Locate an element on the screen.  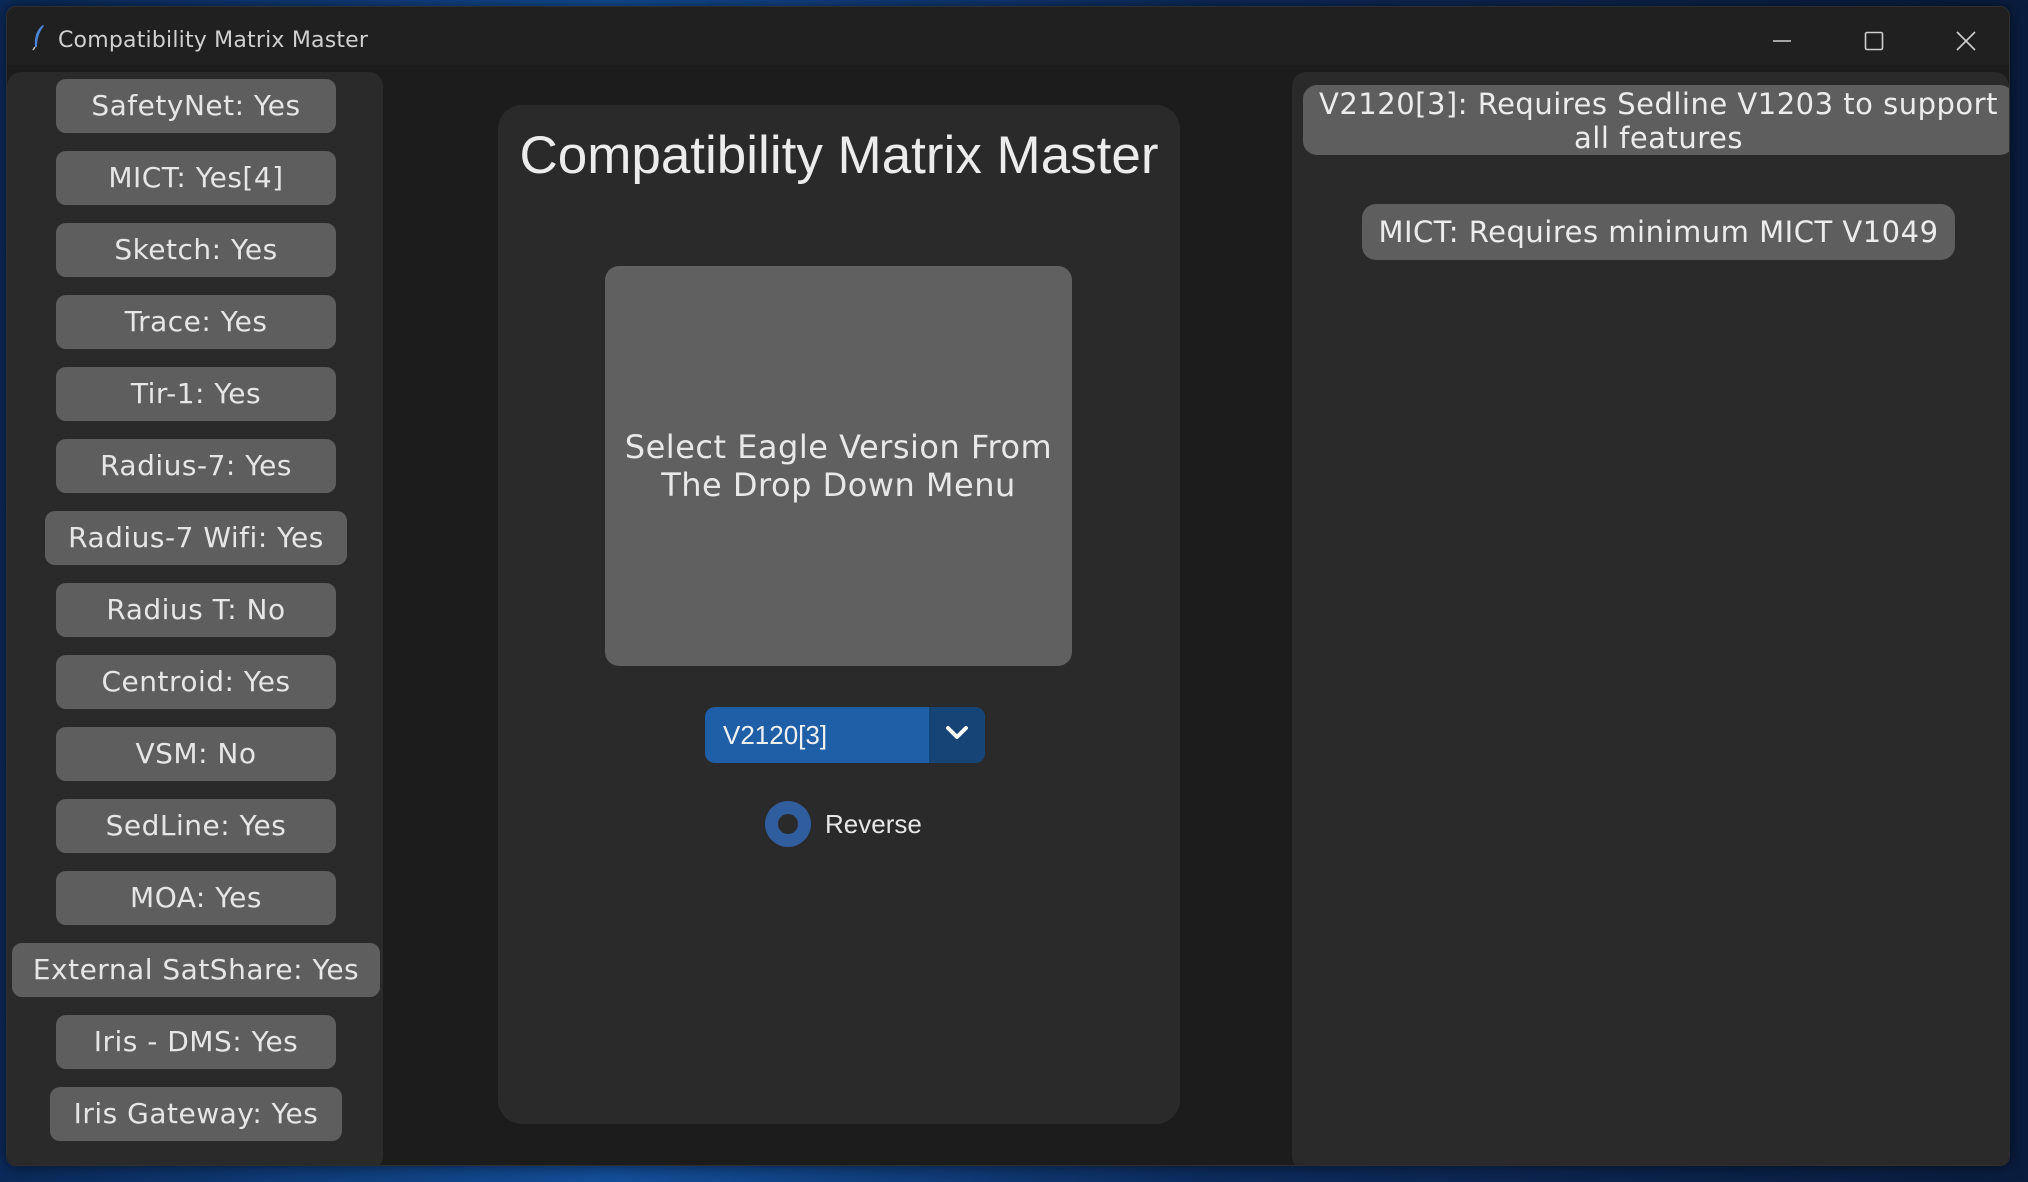
feature-sketch: Sketch: Yes is located at coordinates (196, 250).